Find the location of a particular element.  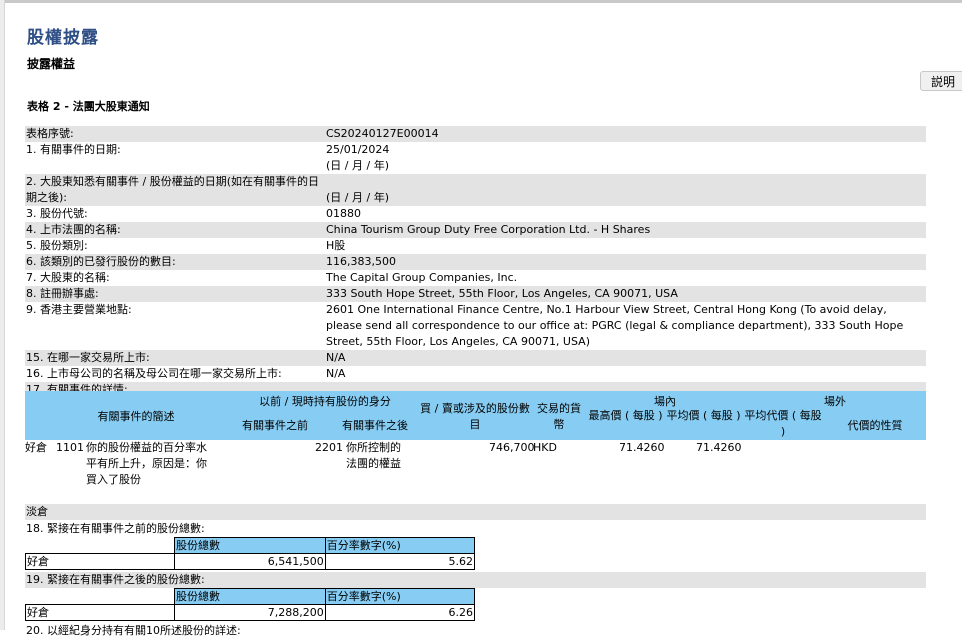

detail-row: 15. 在哪一家交易所上市: N/A is located at coordinates (475, 358).